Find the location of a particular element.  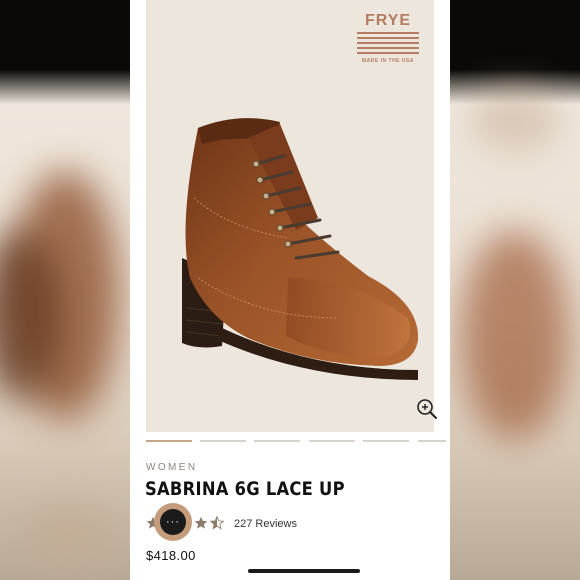

chat-button: ··· is located at coordinates (173, 522).